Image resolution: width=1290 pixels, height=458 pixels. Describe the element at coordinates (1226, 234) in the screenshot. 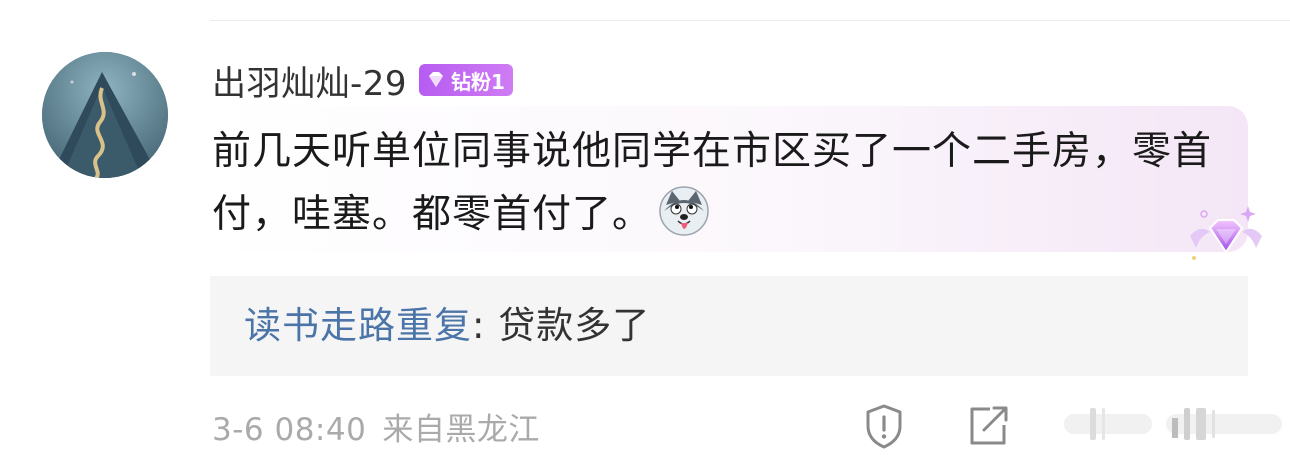

I see `diamond-fan-medal-icon` at that location.